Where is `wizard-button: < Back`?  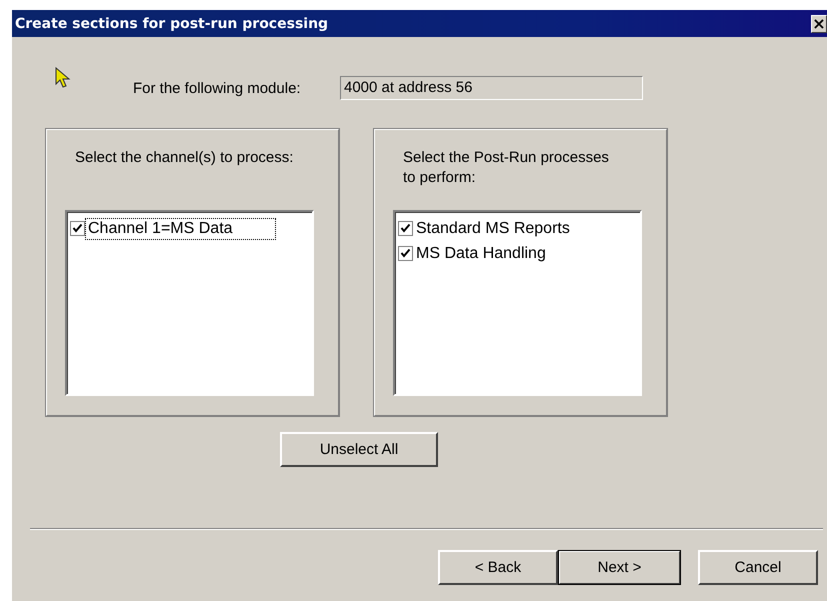
wizard-button: < Back is located at coordinates (498, 567).